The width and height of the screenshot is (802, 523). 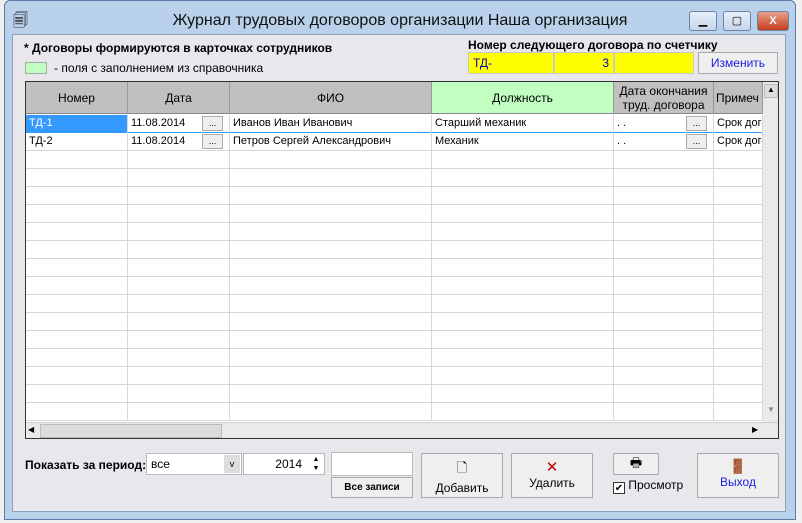 What do you see at coordinates (402, 430) in the screenshot?
I see `horizontal-scrollbar: ◀ ▶` at bounding box center [402, 430].